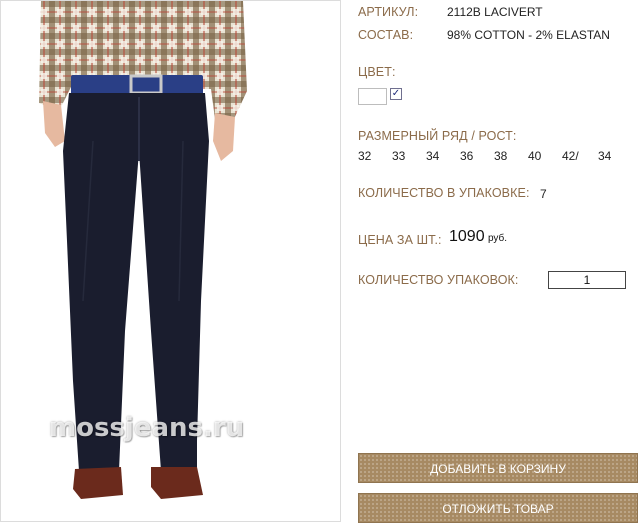 Image resolution: width=639 pixels, height=525 pixels. I want to click on size-item: 32, so click(365, 156).